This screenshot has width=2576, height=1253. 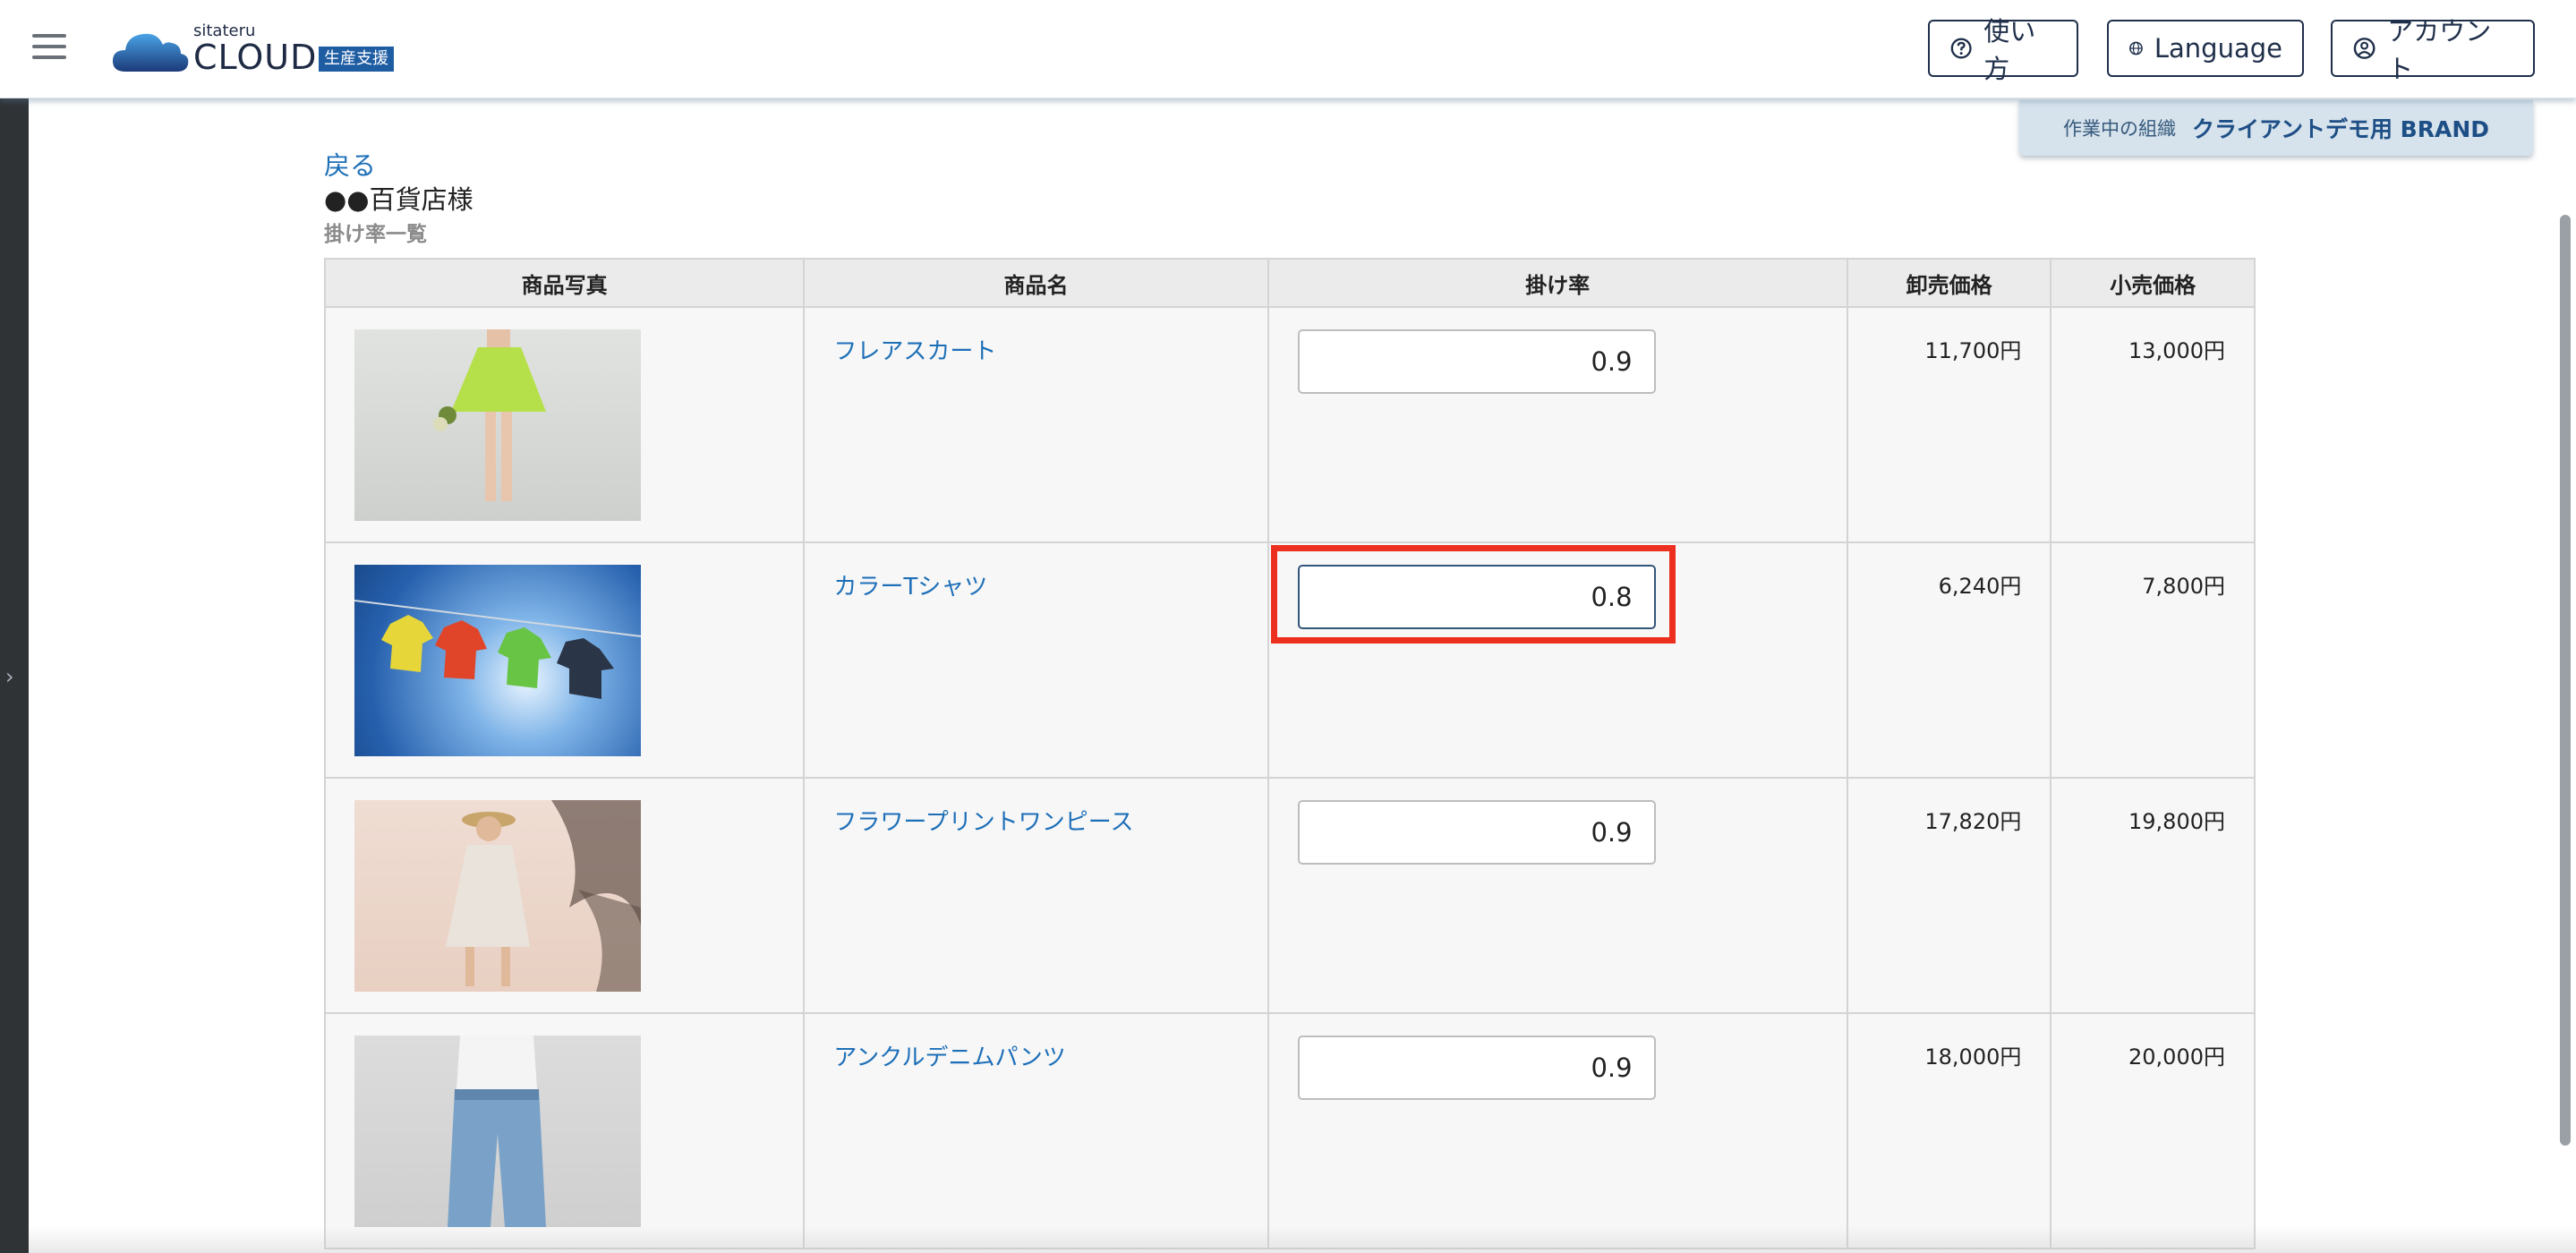 I want to click on product-name-link: フレアスカート, so click(x=914, y=351).